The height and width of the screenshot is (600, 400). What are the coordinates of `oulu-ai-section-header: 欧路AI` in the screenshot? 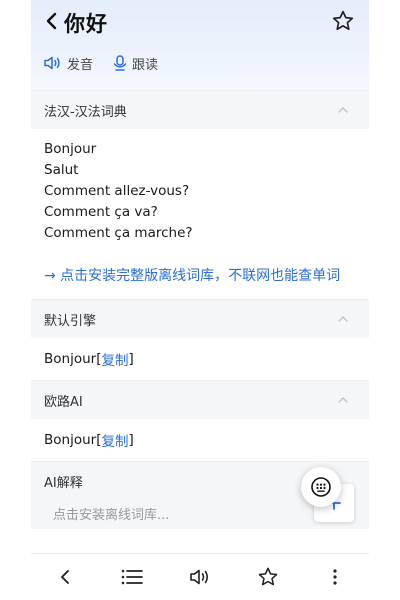 It's located at (200, 399).